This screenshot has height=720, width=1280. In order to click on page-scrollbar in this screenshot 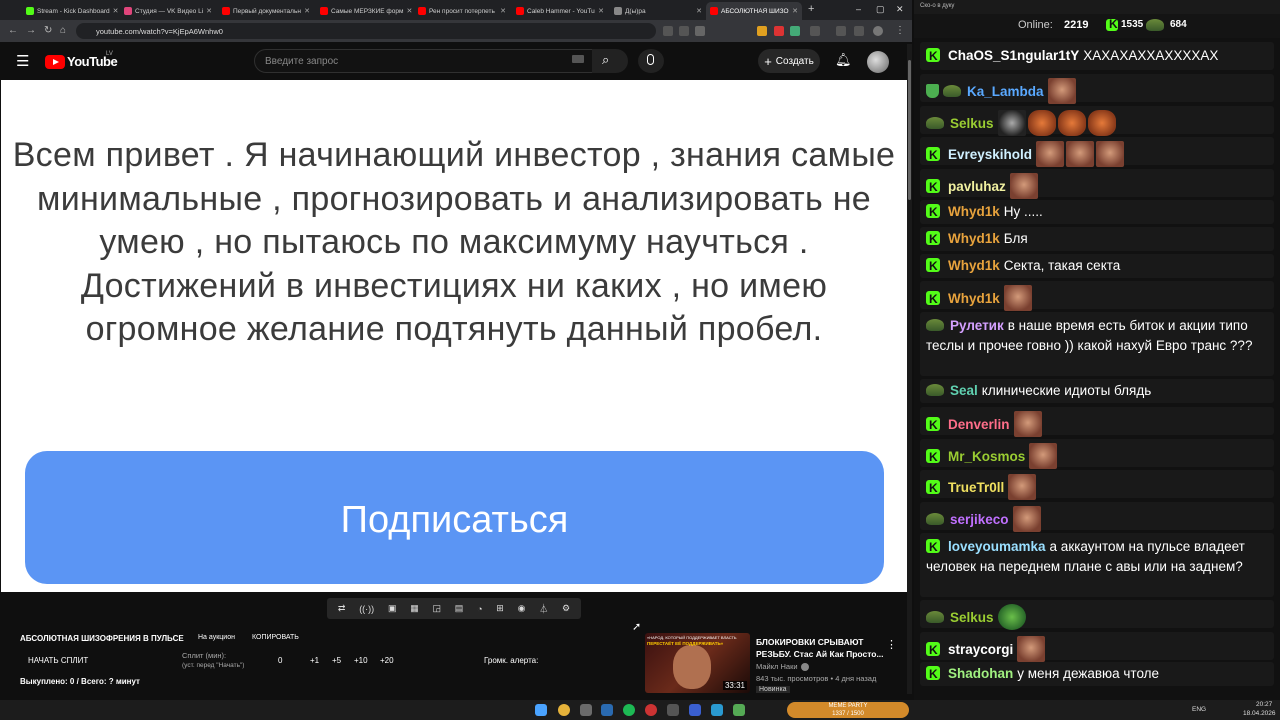, I will do `click(909, 369)`.